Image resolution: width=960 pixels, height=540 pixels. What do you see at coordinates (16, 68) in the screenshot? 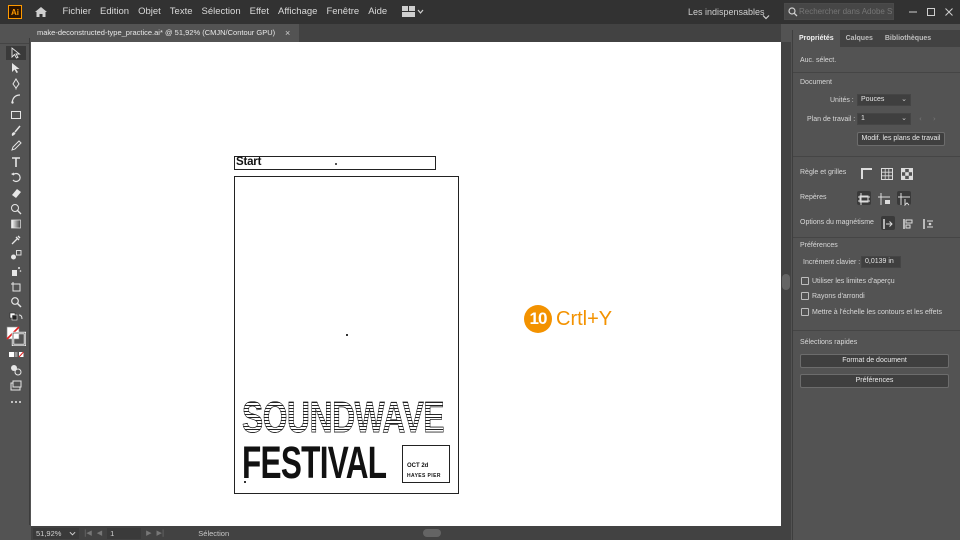
I see `direct-selection-tool-icon` at bounding box center [16, 68].